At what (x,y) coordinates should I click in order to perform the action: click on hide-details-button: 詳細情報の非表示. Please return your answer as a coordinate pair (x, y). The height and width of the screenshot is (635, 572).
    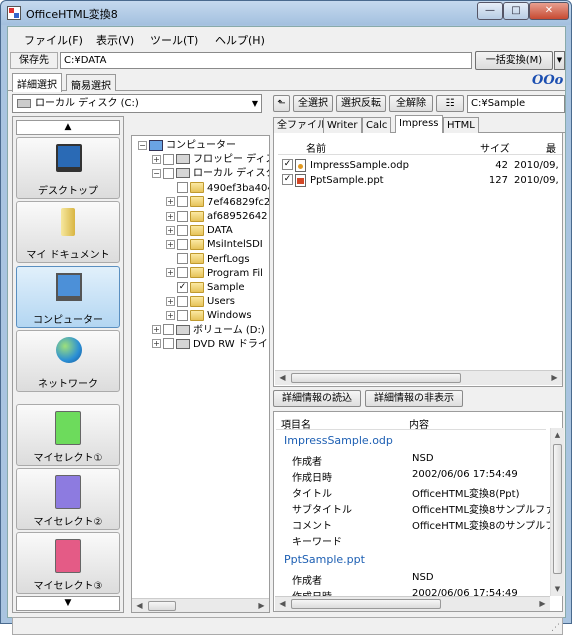
    Looking at the image, I should click on (414, 398).